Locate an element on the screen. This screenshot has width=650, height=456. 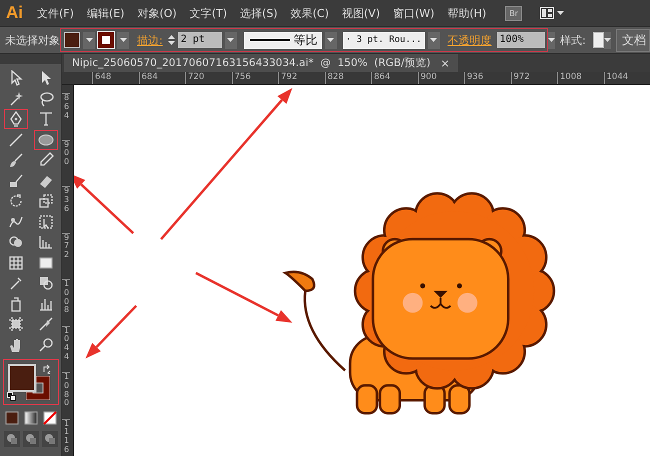
fill-swatch is located at coordinates (72, 40).